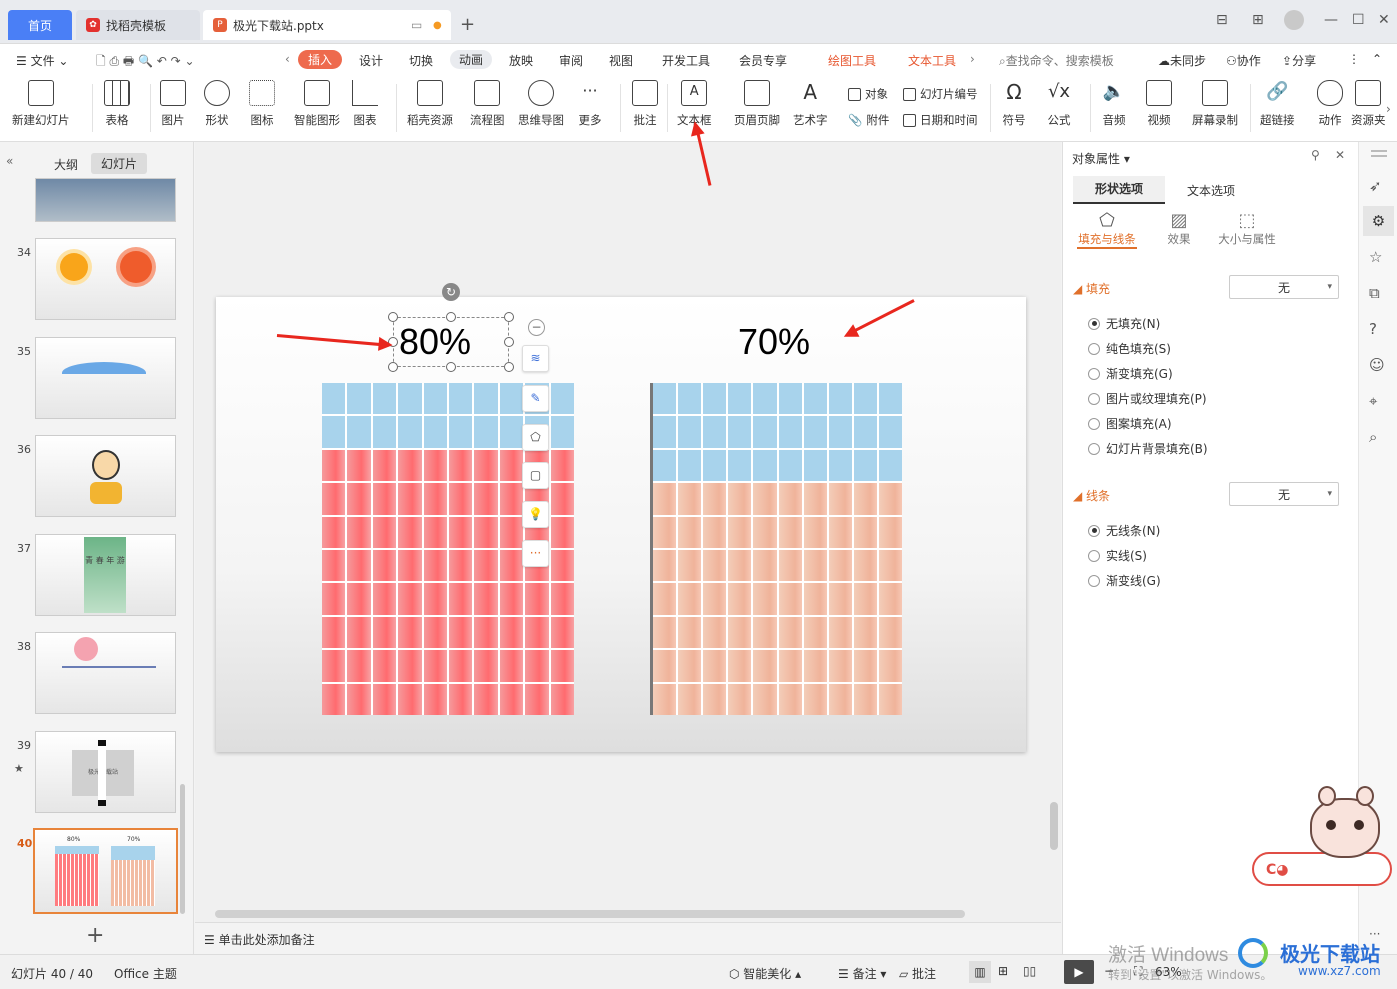  What do you see at coordinates (932, 60) in the screenshot?
I see `tab-text-tools: 文本工具` at bounding box center [932, 60].